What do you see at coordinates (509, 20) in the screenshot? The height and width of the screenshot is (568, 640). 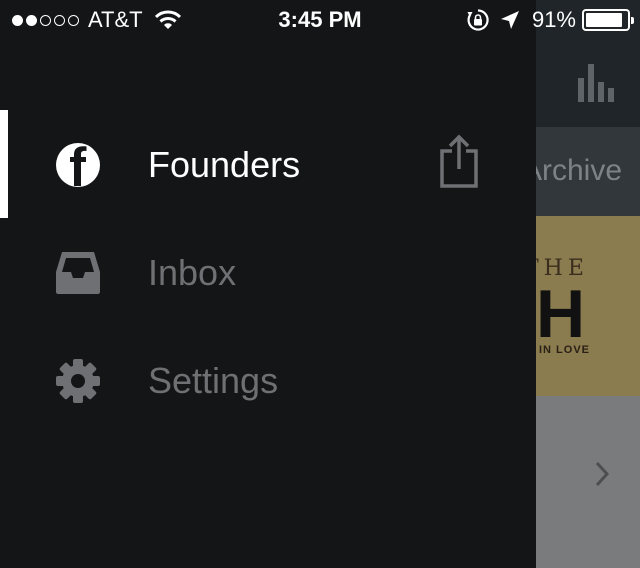 I see `location-arrow-icon` at bounding box center [509, 20].